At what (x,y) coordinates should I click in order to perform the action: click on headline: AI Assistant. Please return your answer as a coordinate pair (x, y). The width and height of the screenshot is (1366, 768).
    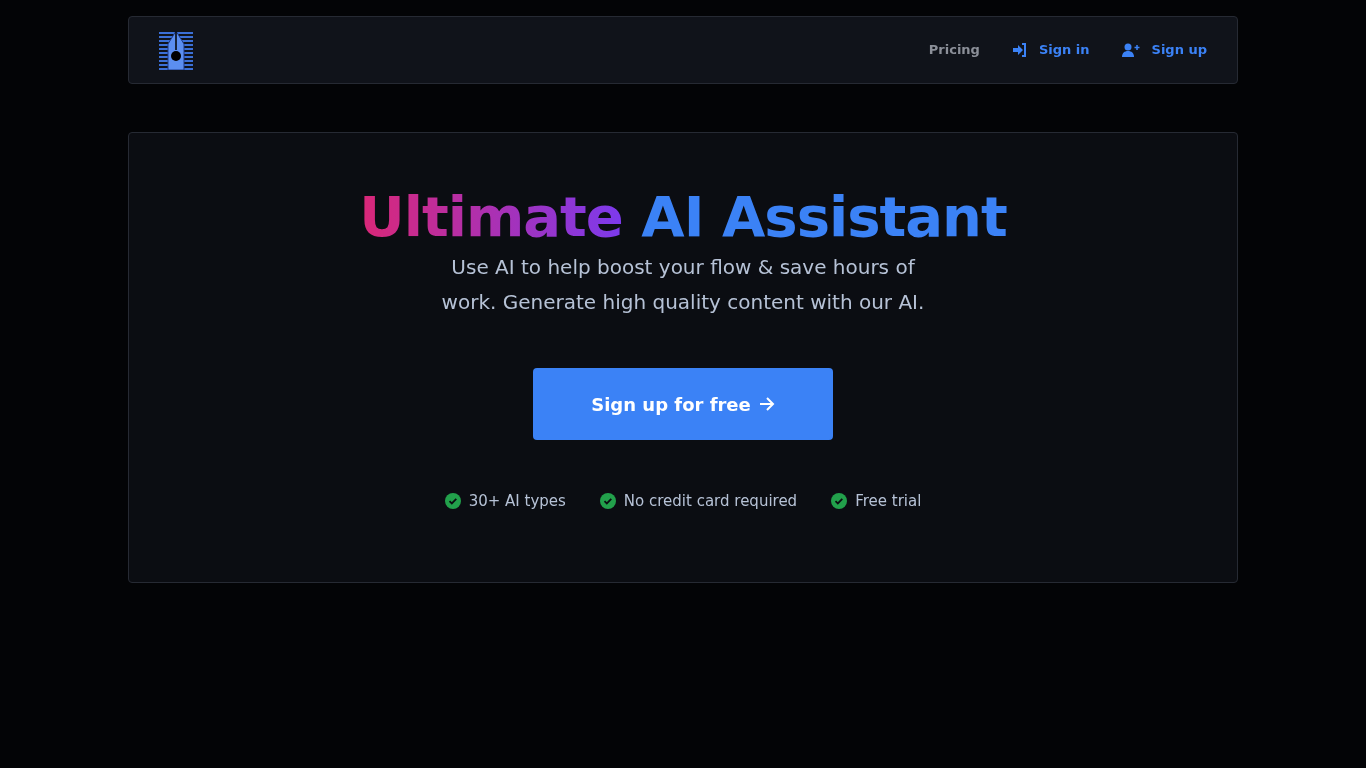
    Looking at the image, I should click on (824, 216).